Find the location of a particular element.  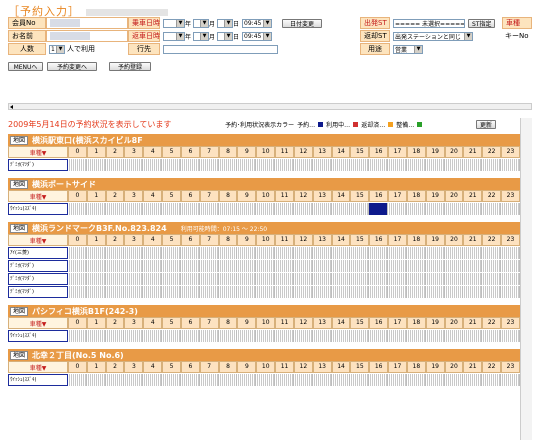

car-name: ﾃﾞﾐｵ(ﾏﾂﾀﾞ) is located at coordinates (38, 165).